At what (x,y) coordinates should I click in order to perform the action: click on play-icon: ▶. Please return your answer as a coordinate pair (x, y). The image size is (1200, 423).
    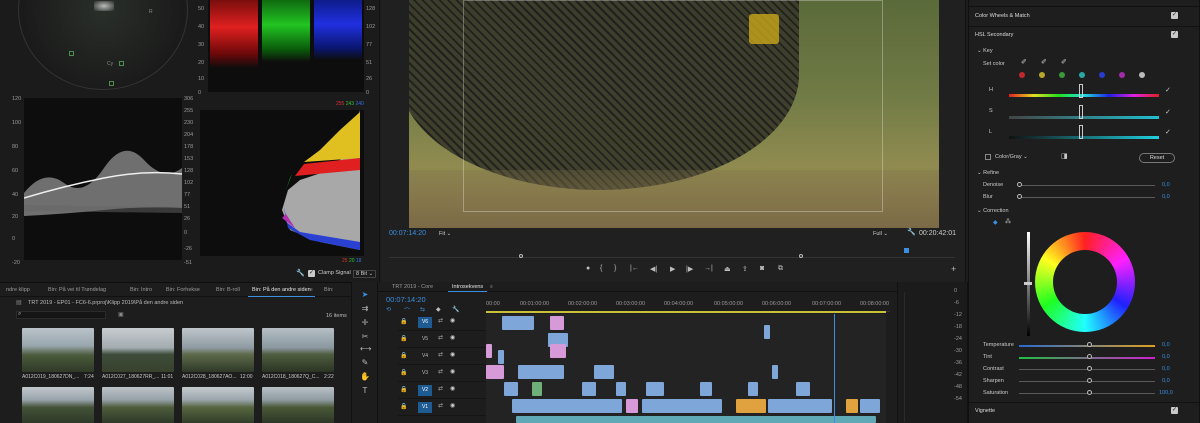
    Looking at the image, I should click on (672, 269).